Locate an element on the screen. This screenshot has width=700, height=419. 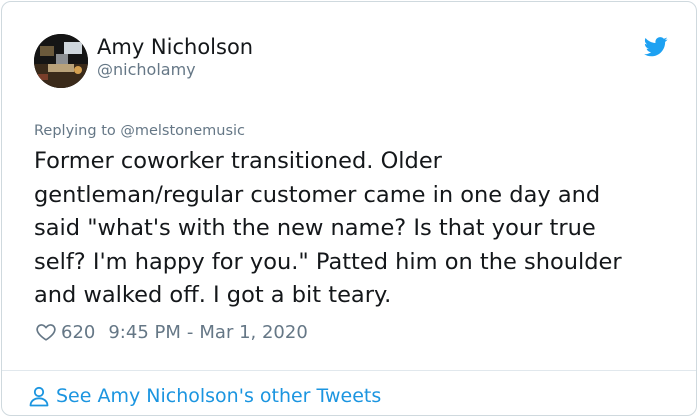
see-other-tweets-label: See Amy Nicholson's other Tweets is located at coordinates (218, 396).